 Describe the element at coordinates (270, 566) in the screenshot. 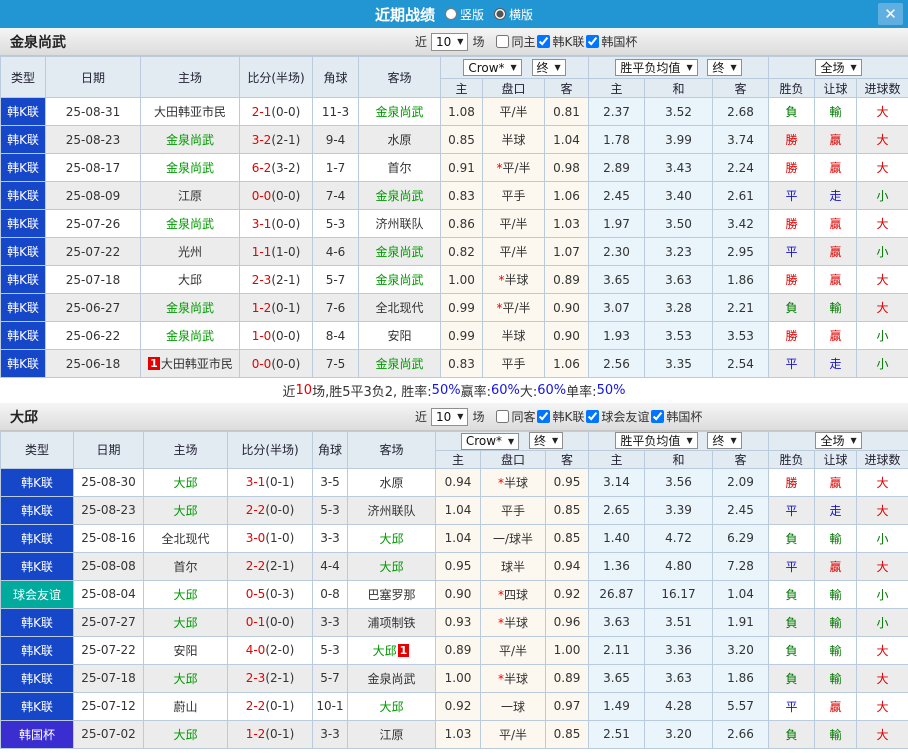

I see `cell-score: 2-2(2-1)` at that location.